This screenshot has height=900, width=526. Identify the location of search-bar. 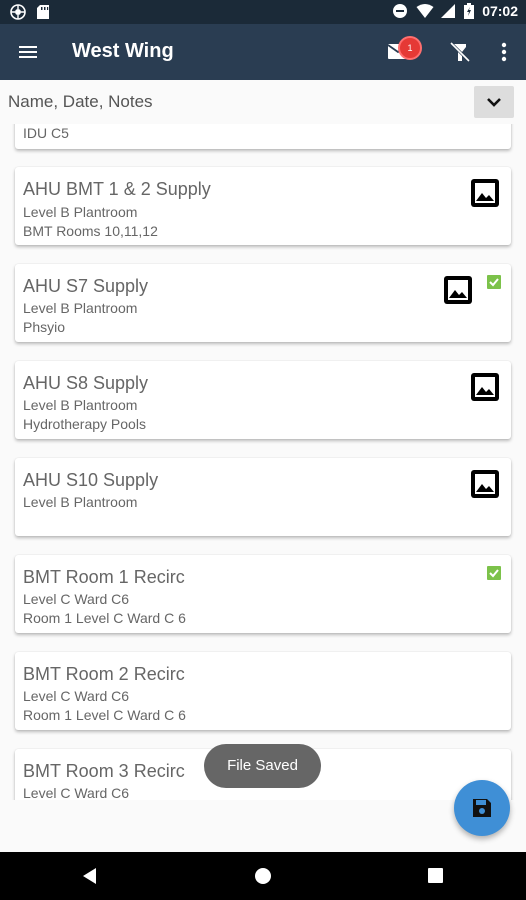
(263, 102).